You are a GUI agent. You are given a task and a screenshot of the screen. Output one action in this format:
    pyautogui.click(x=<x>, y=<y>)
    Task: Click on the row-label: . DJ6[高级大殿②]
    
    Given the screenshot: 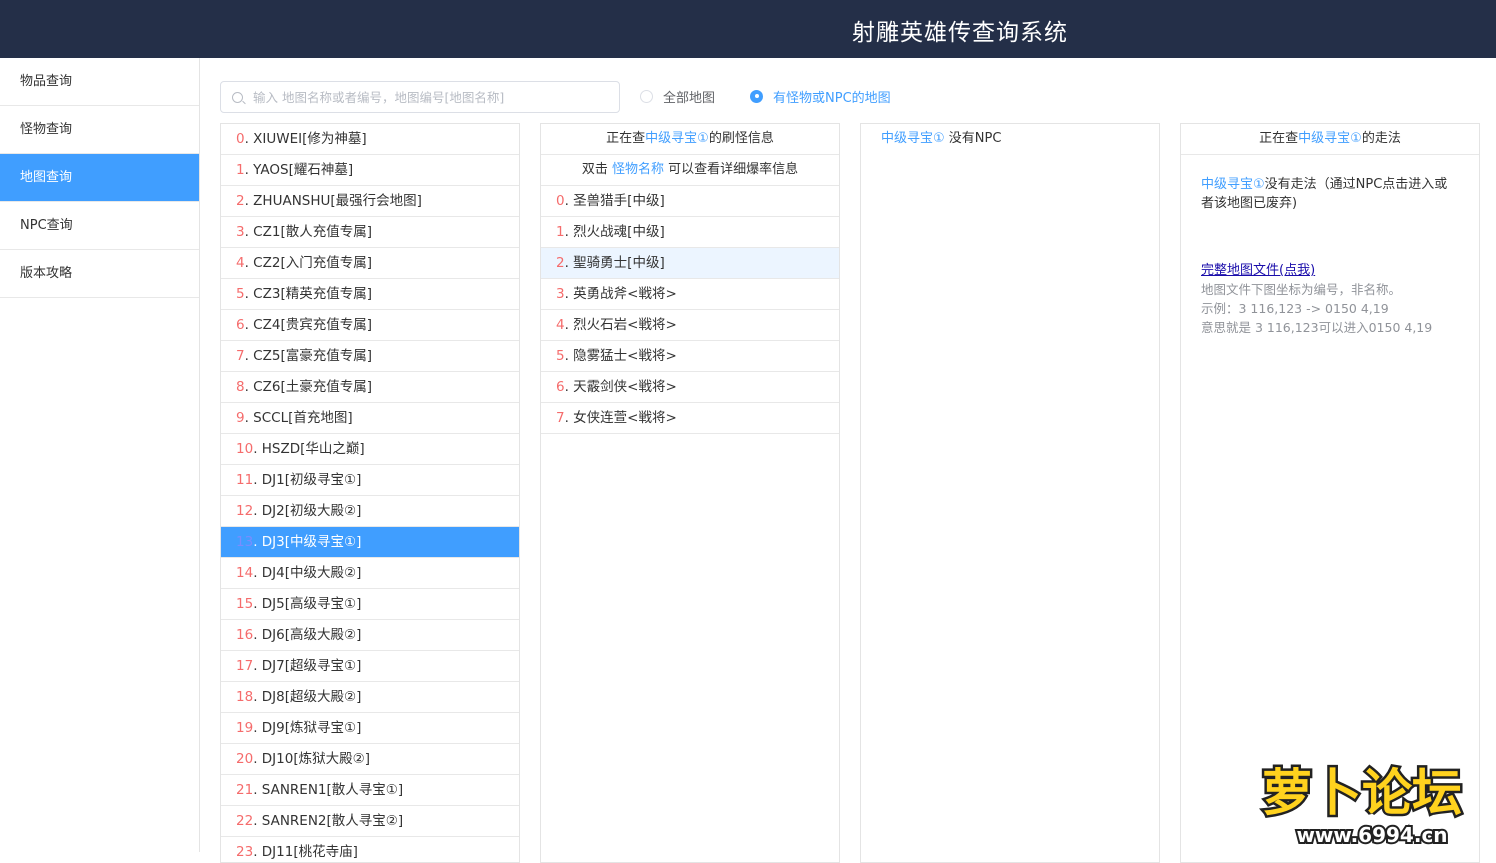 What is the action you would take?
    pyautogui.click(x=307, y=635)
    